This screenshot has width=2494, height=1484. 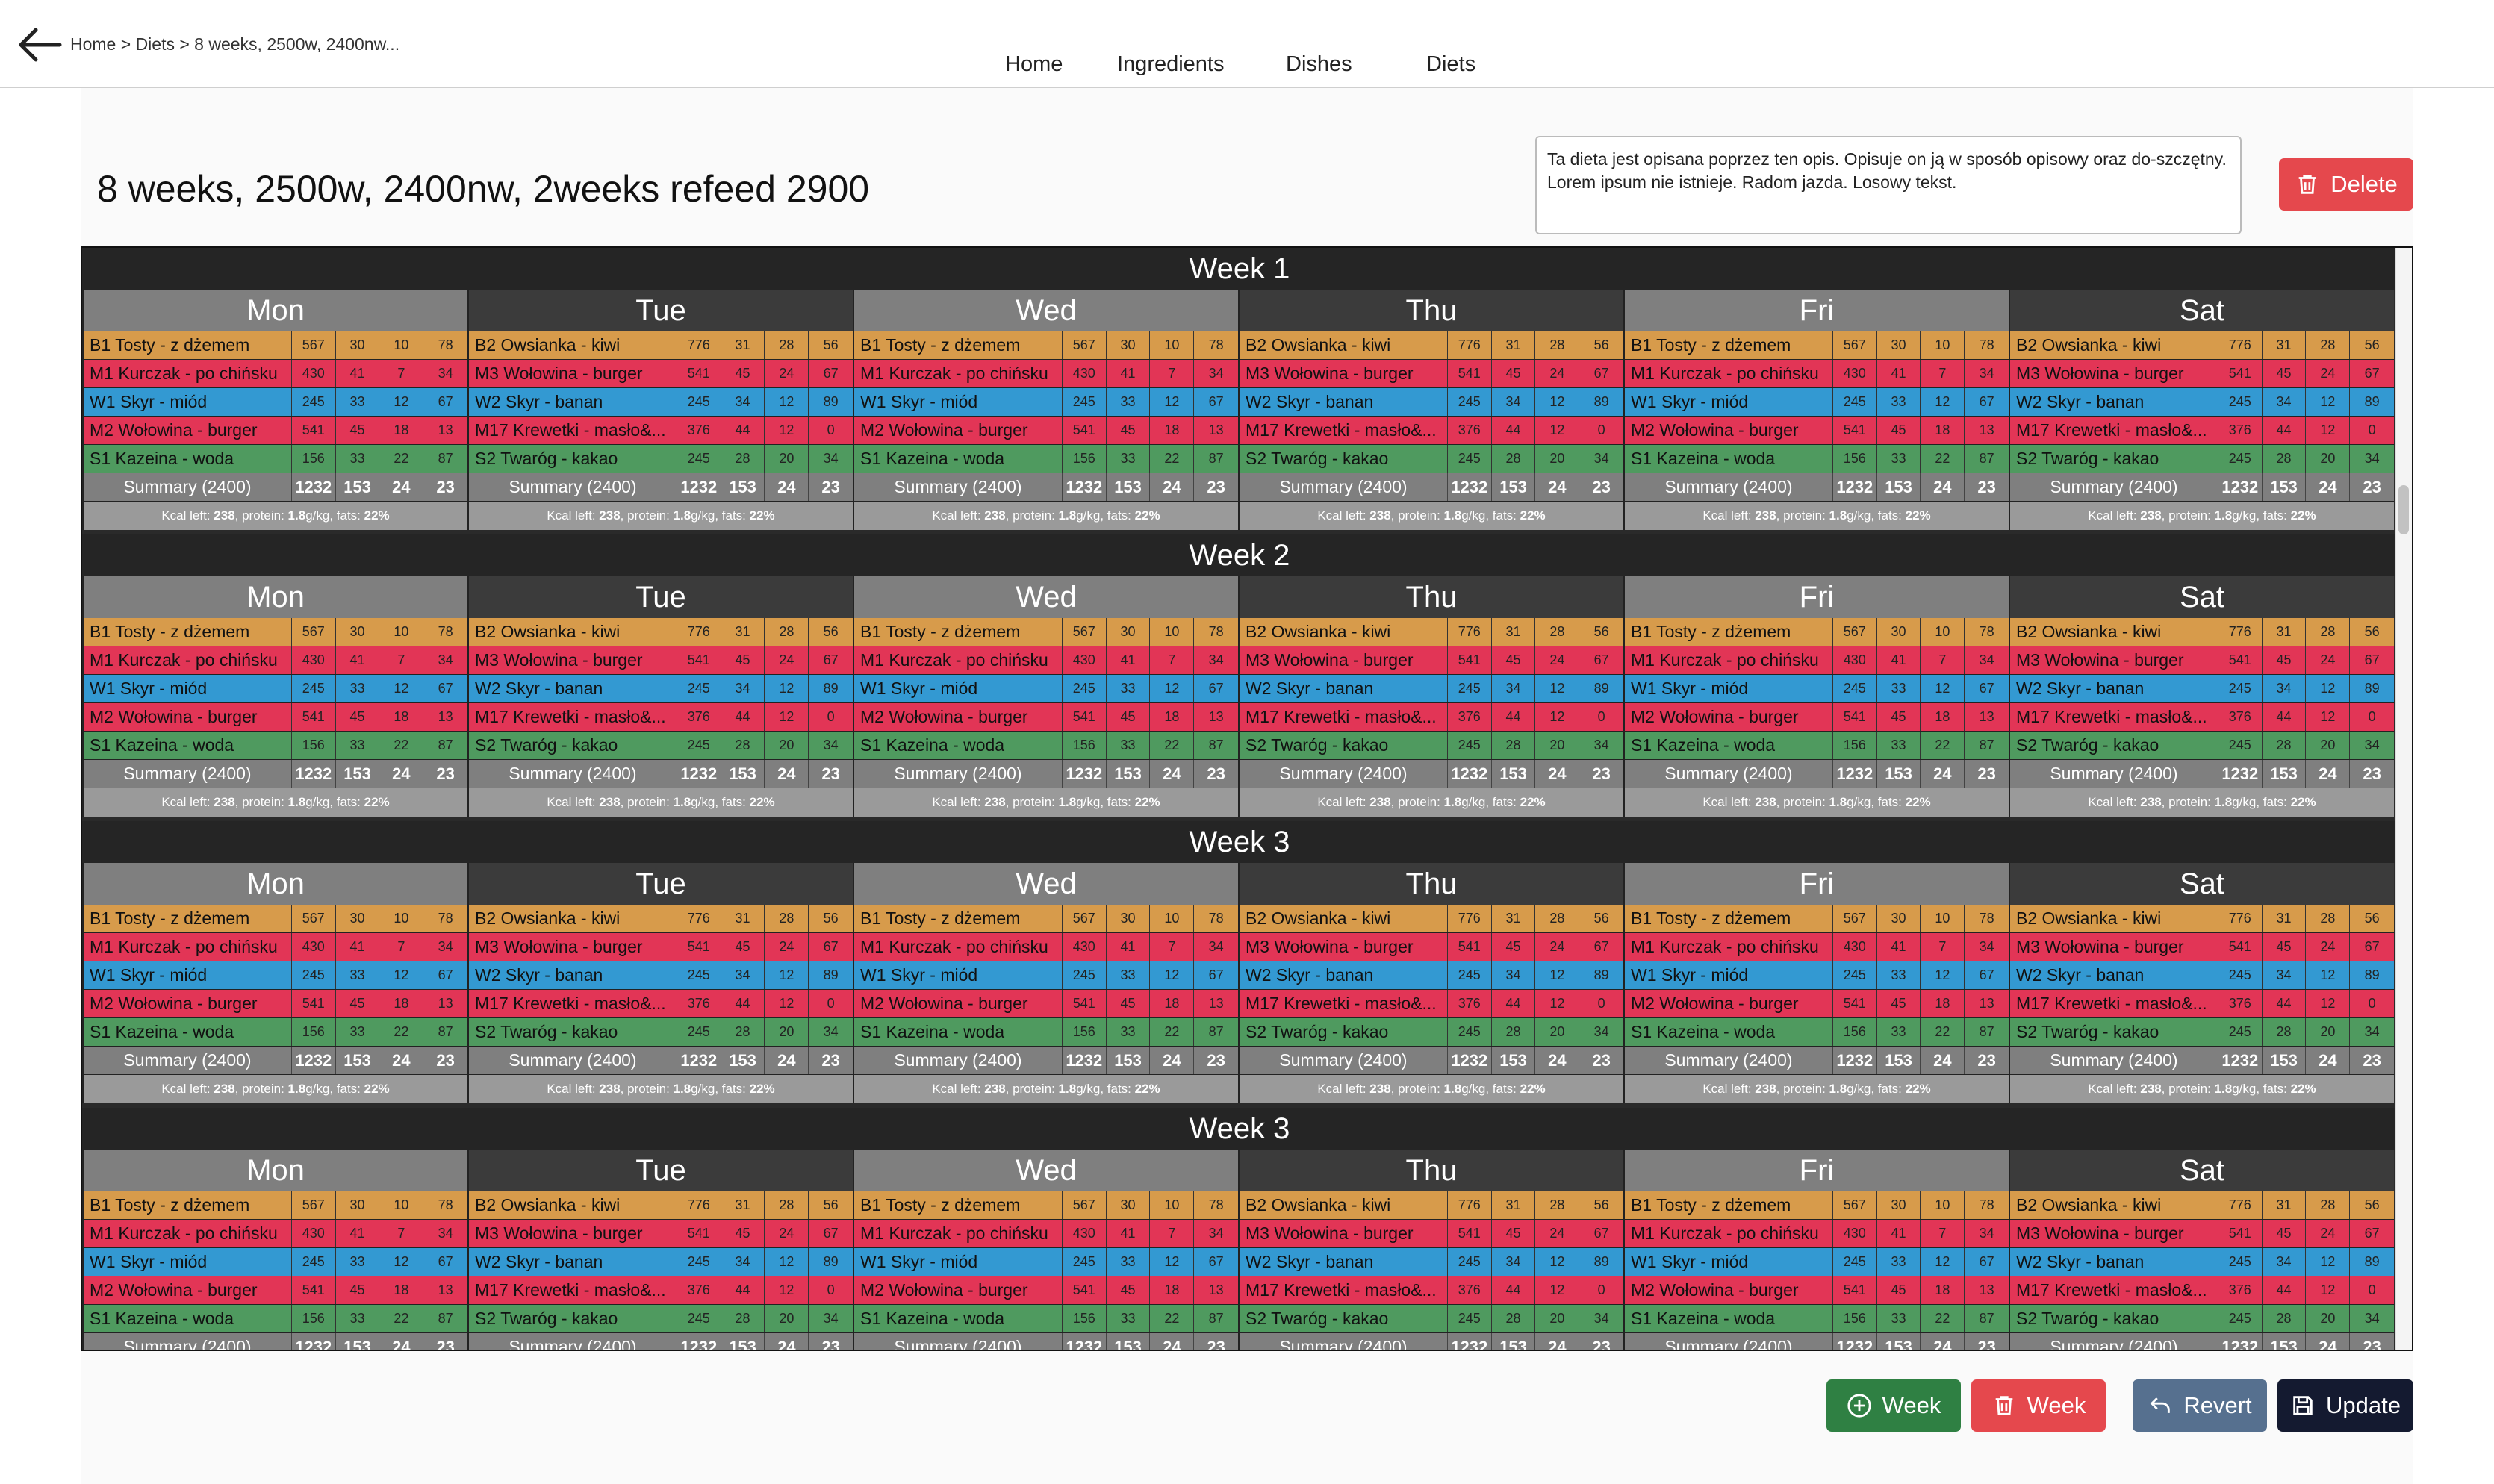 What do you see at coordinates (2200, 1405) in the screenshot?
I see `revert-button: Revert` at bounding box center [2200, 1405].